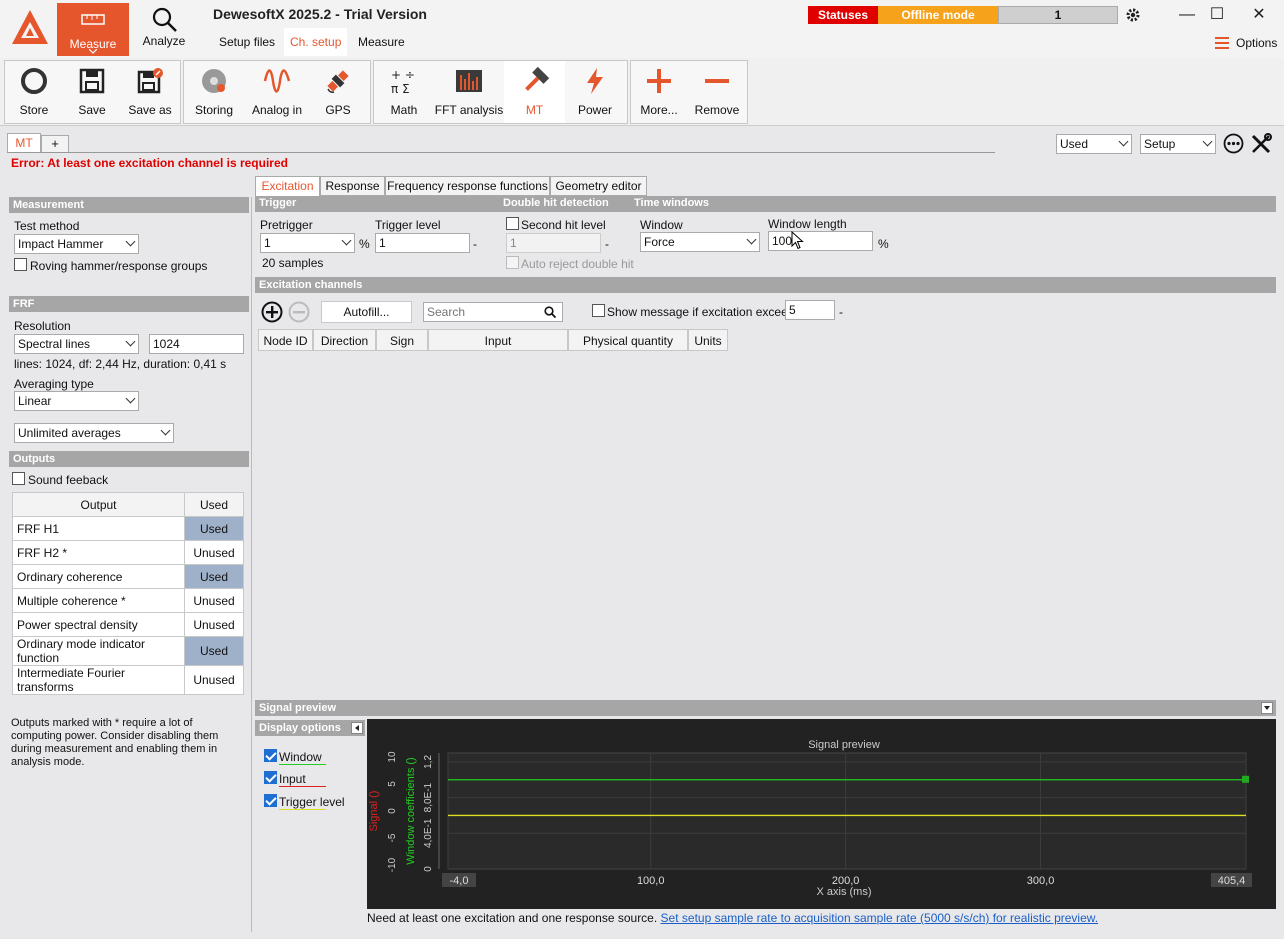  I want to click on test-method-select: Impact Hammer, so click(76, 244).